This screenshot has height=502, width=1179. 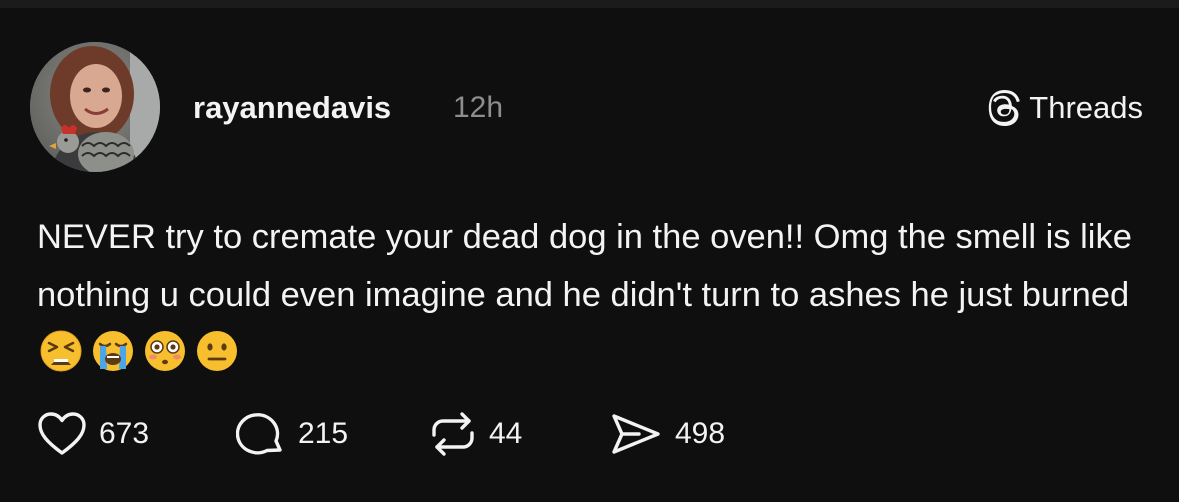 I want to click on share-count: 498, so click(x=700, y=433).